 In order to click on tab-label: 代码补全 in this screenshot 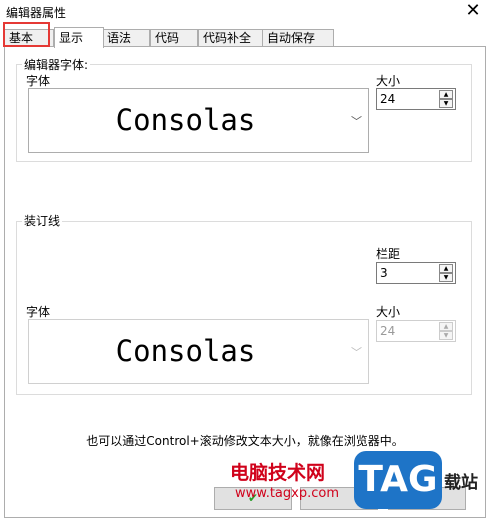, I will do `click(227, 38)`.